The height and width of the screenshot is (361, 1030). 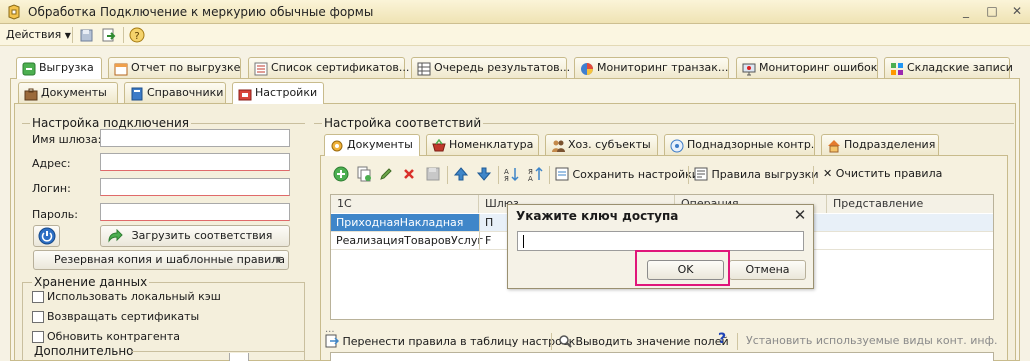 What do you see at coordinates (450, 341) in the screenshot?
I see `transfer-rules-button: Перенести правила в таблицу настроек` at bounding box center [450, 341].